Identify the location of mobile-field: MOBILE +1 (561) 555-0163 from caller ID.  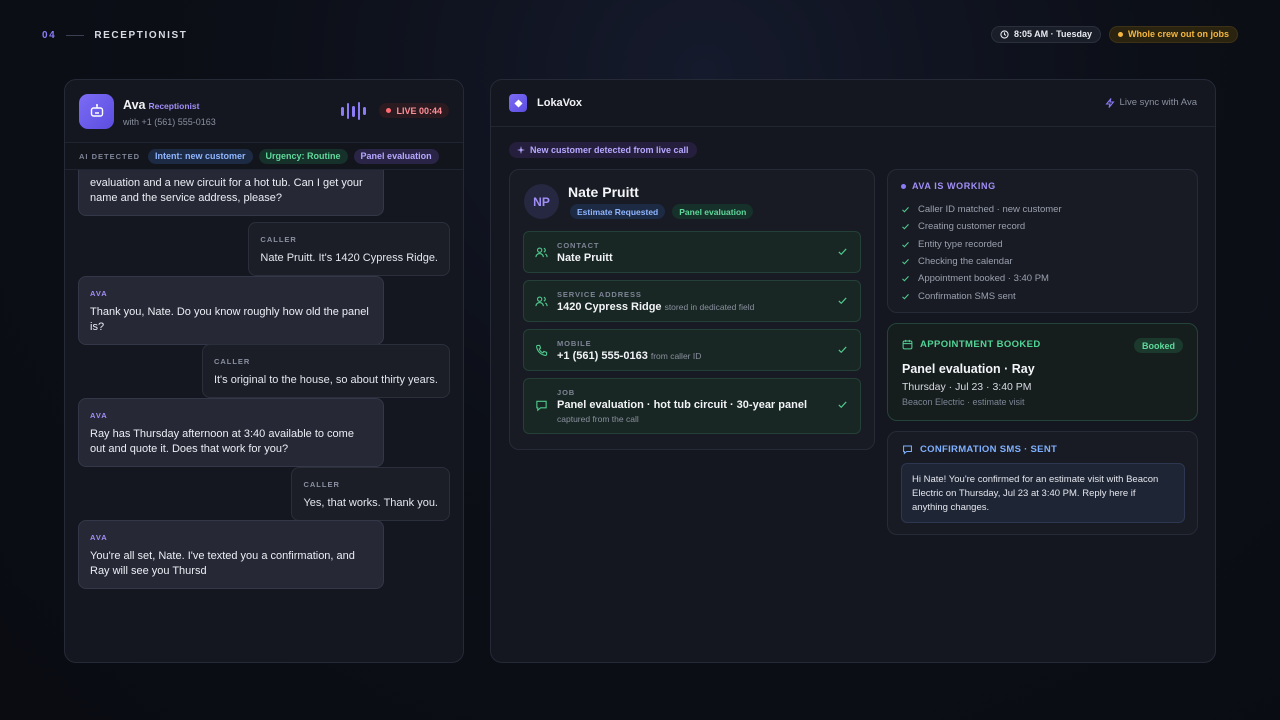
(692, 350).